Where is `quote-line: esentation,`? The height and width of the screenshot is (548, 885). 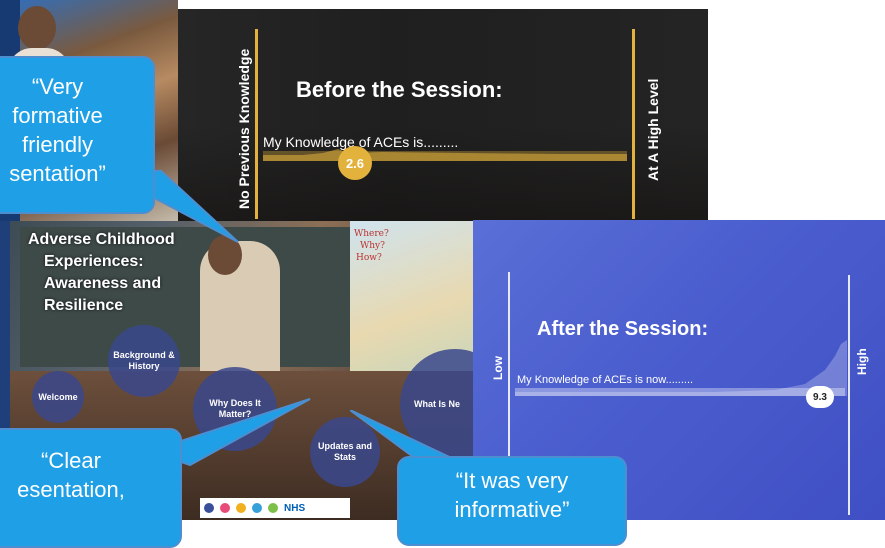
quote-line: esentation, is located at coordinates (71, 489).